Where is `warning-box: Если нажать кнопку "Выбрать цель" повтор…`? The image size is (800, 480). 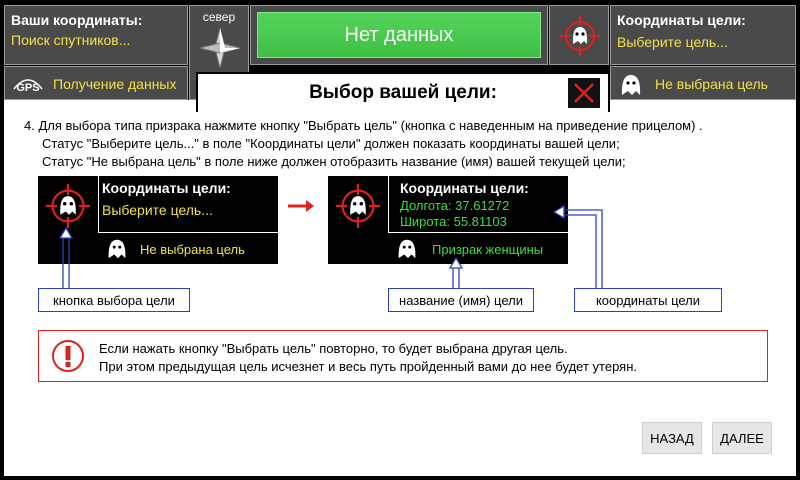
warning-box: Если нажать кнопку "Выбрать цель" повтор… is located at coordinates (403, 356).